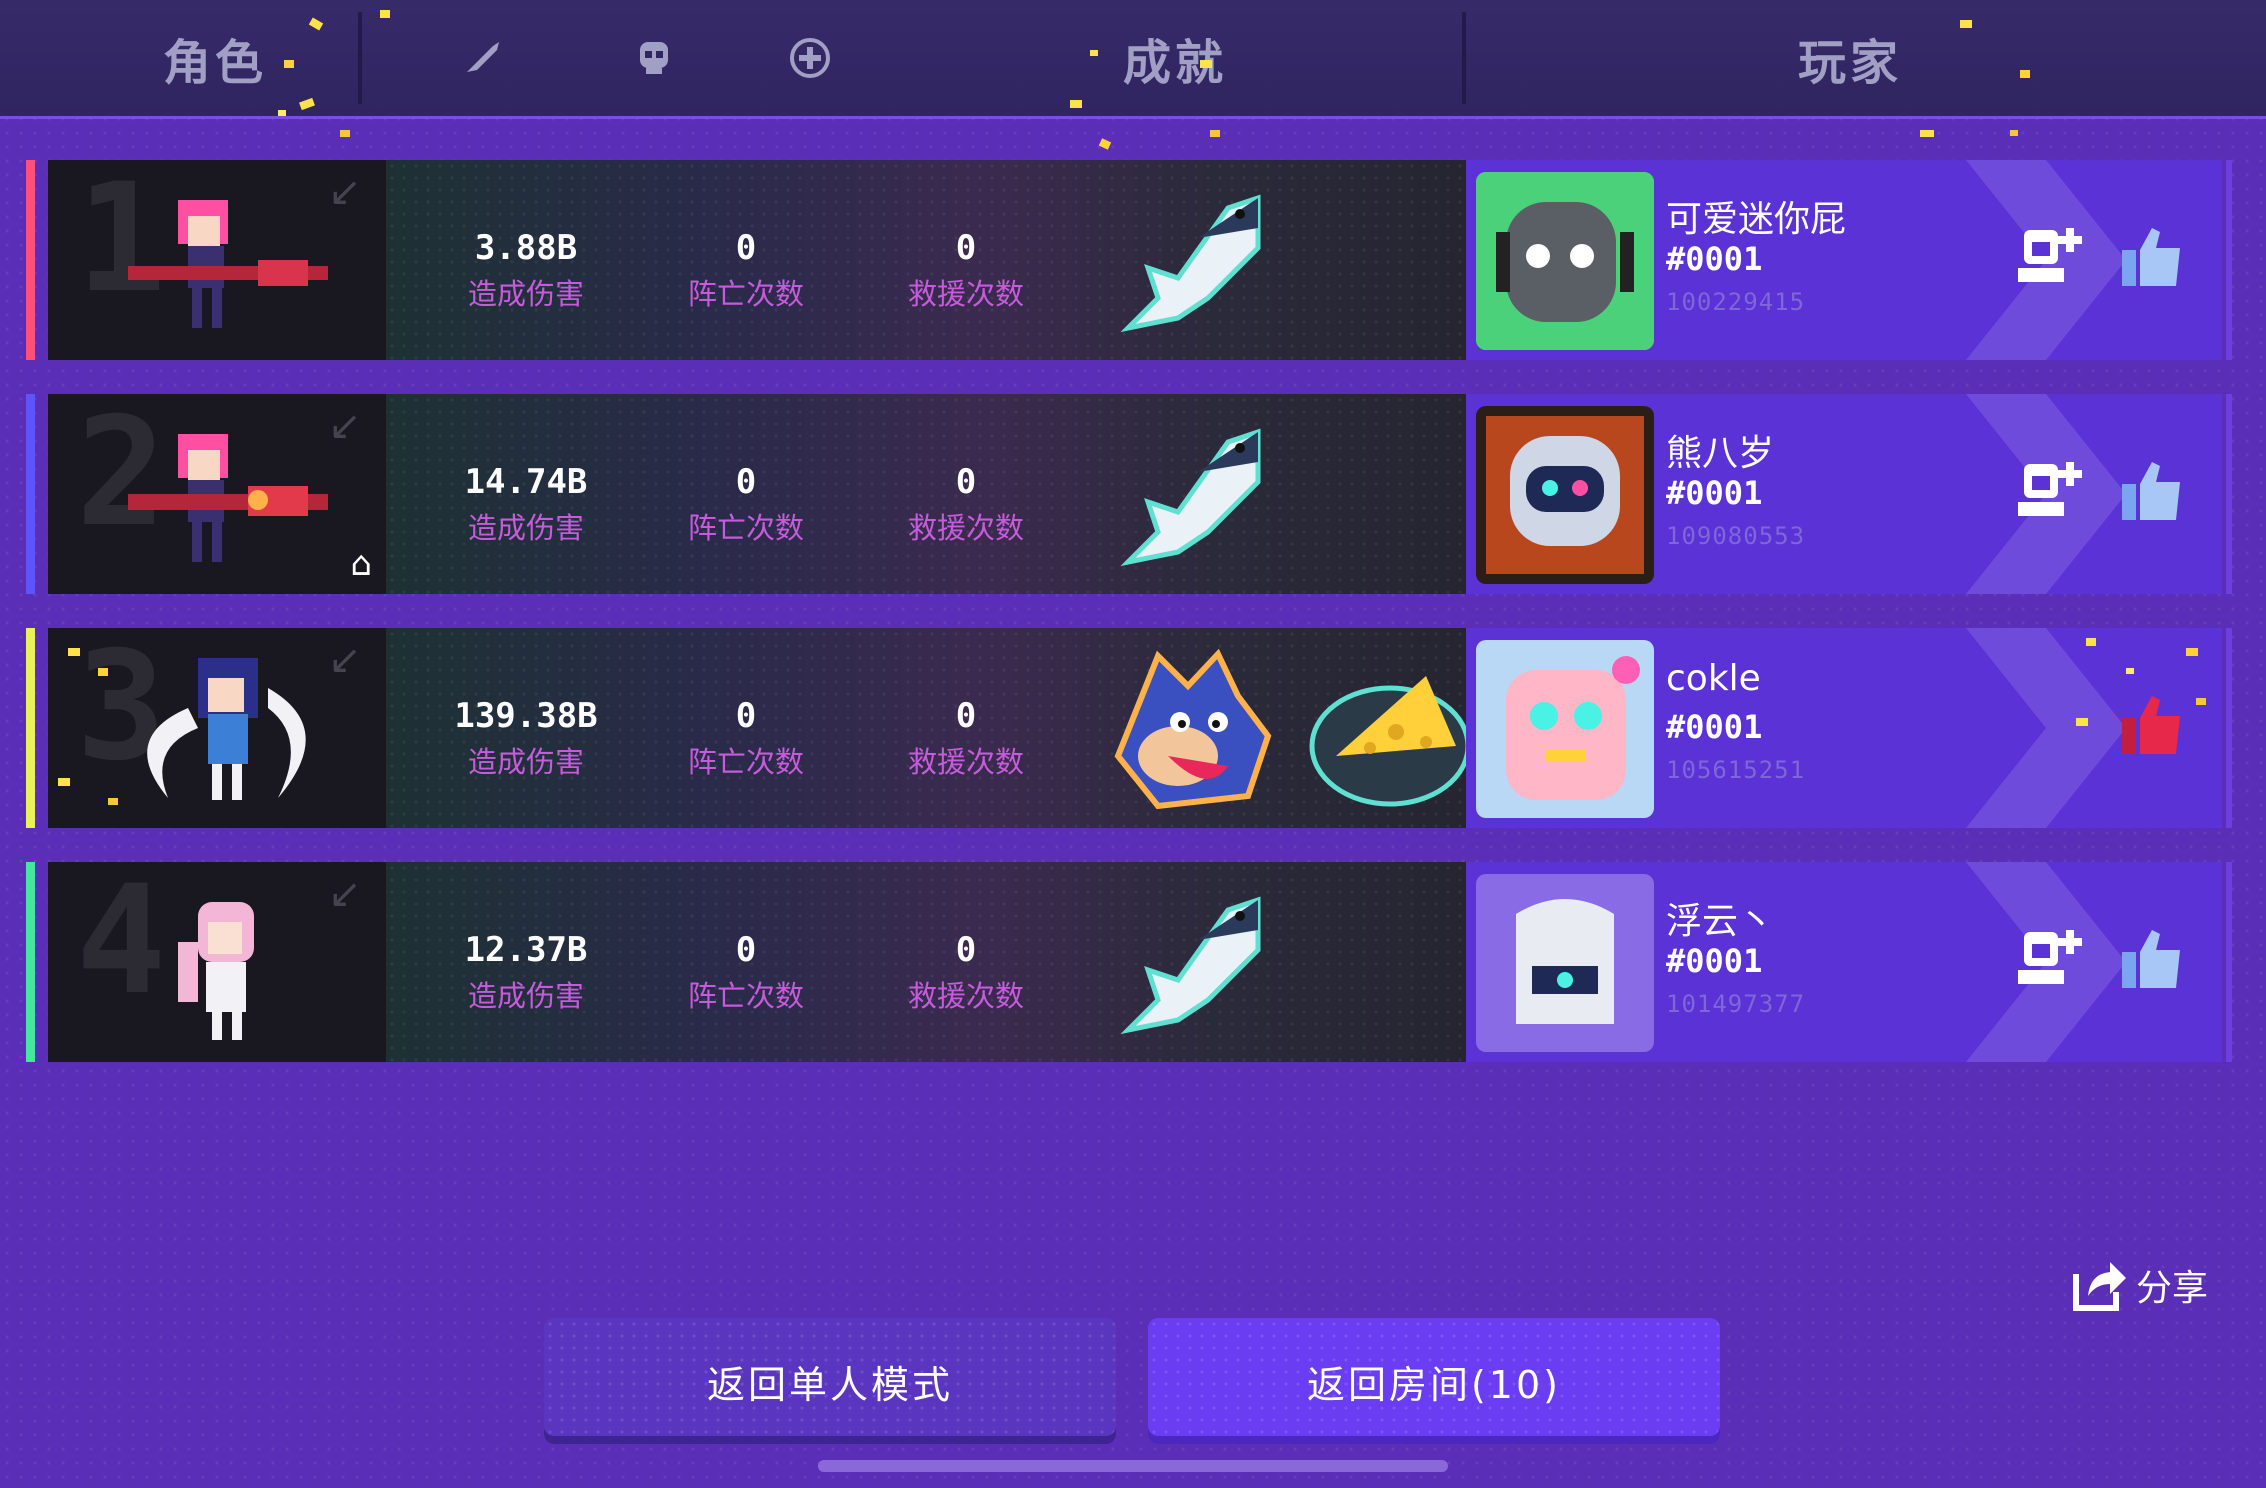 This screenshot has width=2266, height=1488. I want to click on stats-panel: 139.38B 造成伤害 0 阵亡次数 0 救援次数, so click(936, 728).